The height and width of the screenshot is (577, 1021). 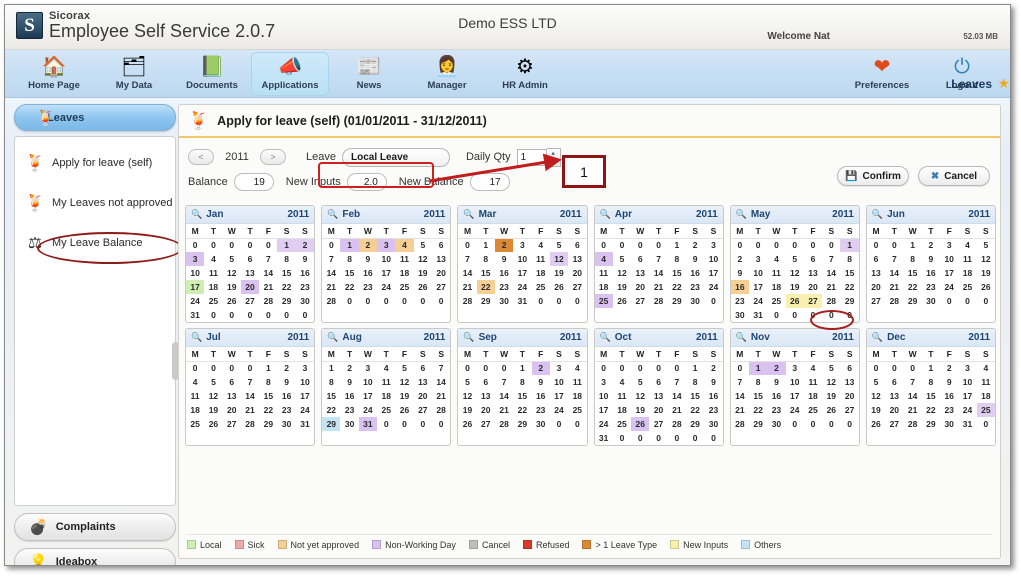 I want to click on calendar-day-cell: 20, so click(x=813, y=287).